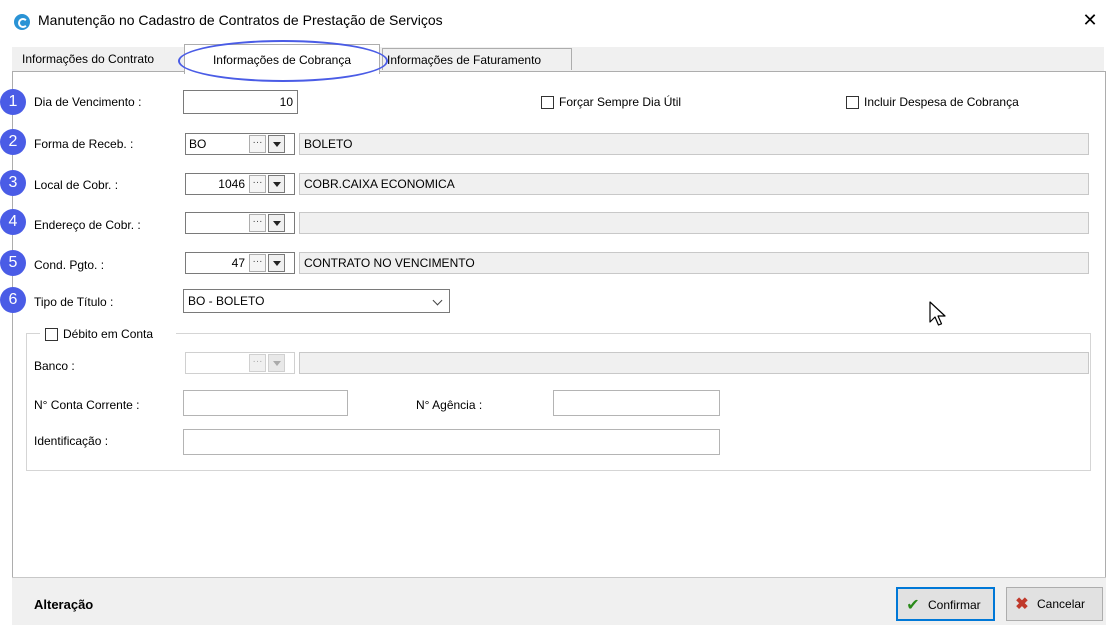 This screenshot has height=625, width=1107. I want to click on forma-receb-ellipsis-button: ···, so click(257, 144).